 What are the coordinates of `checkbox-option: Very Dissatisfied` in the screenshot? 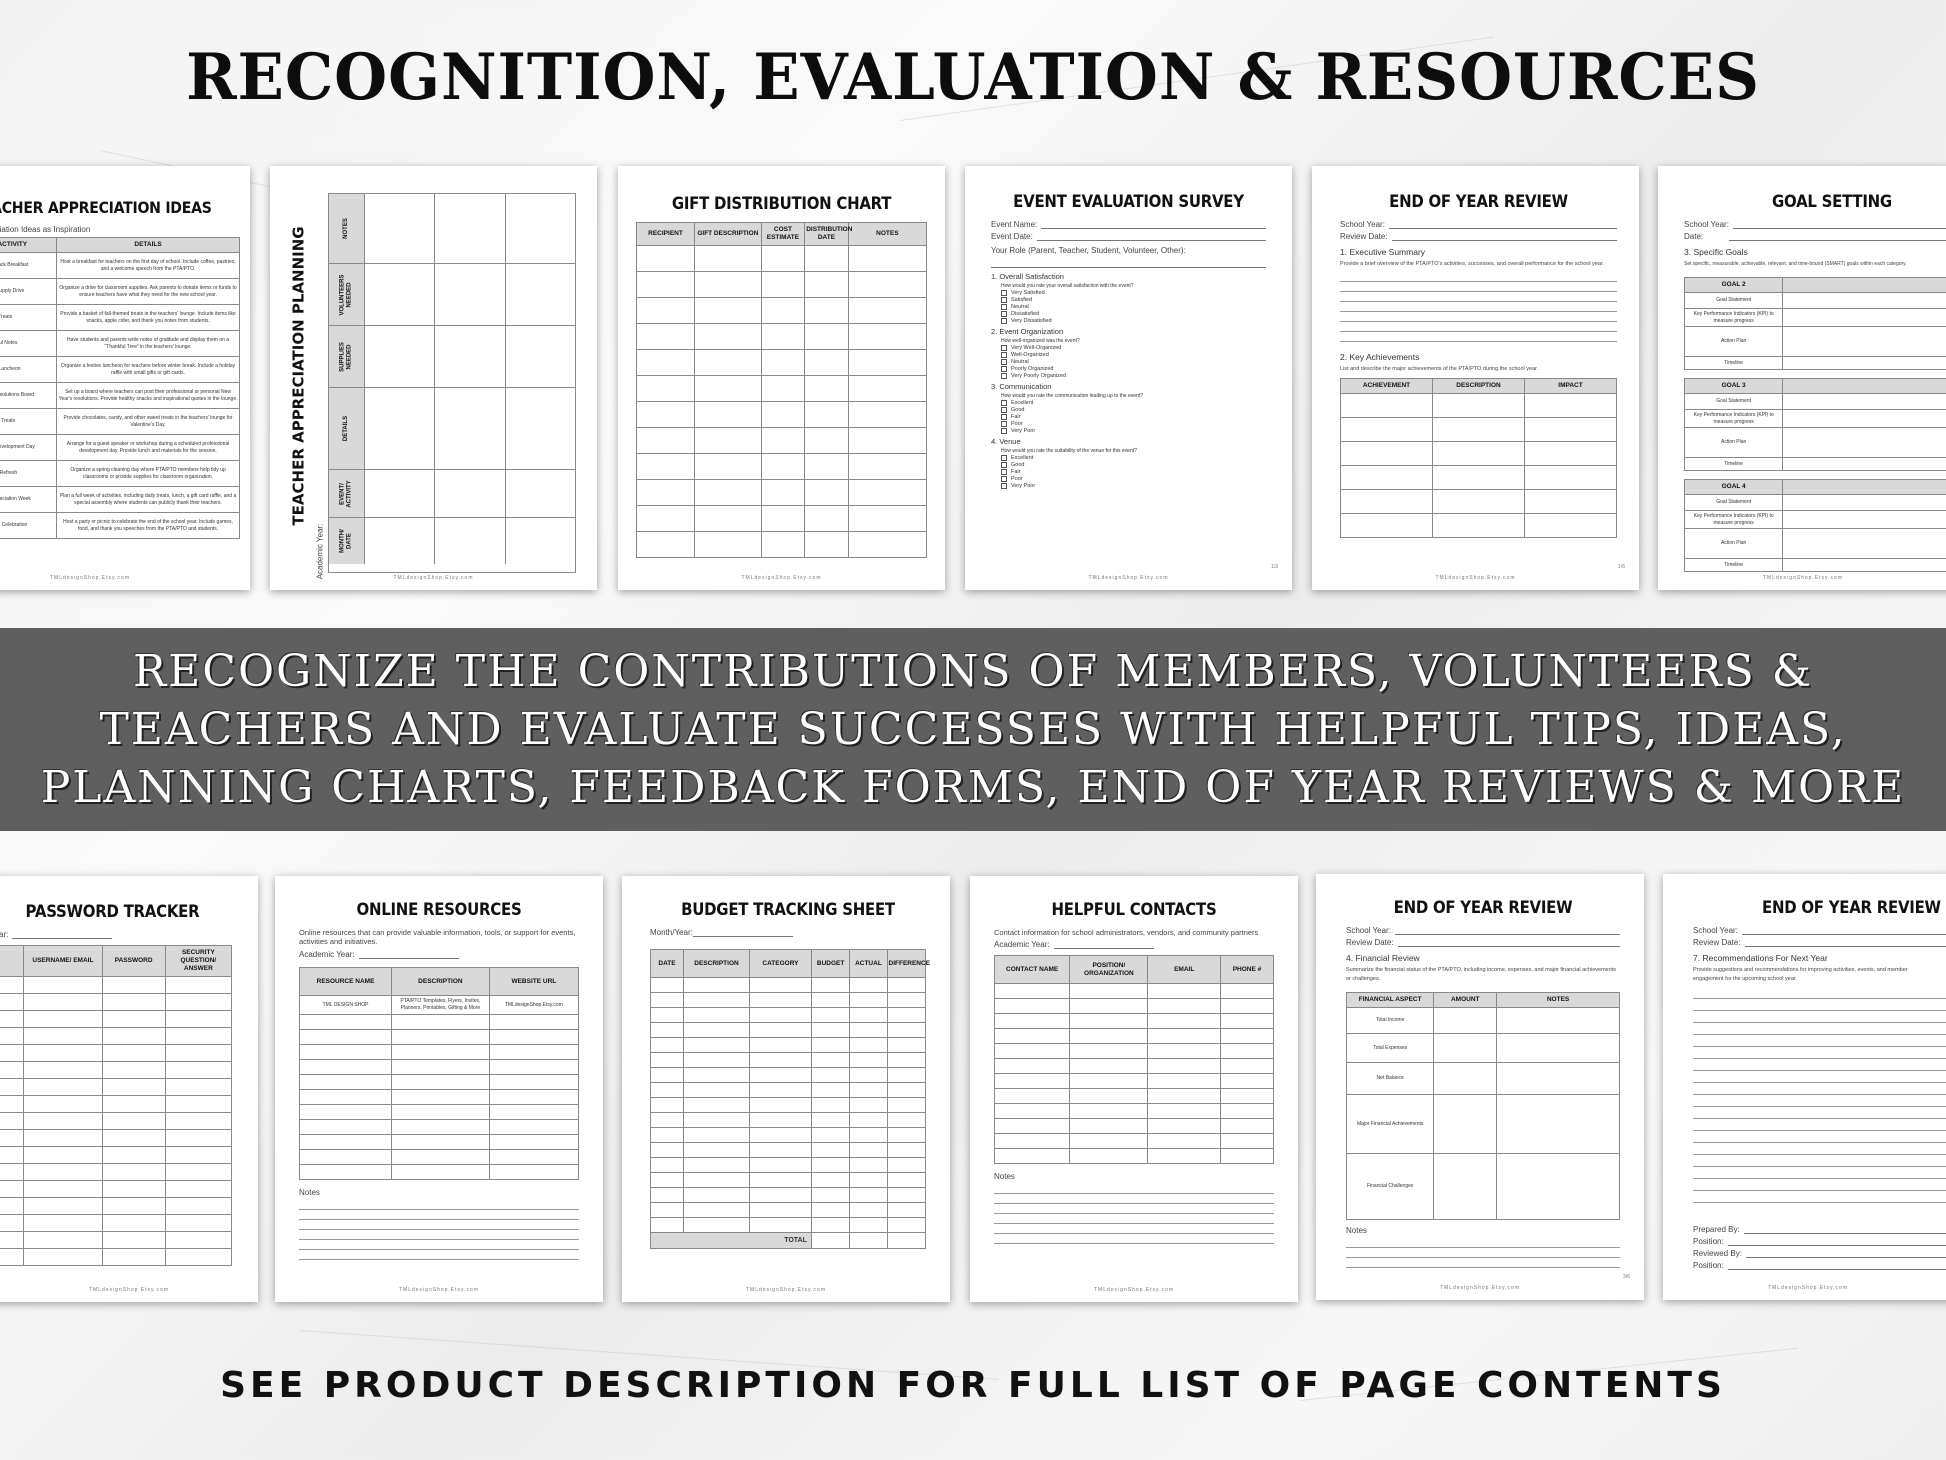 It's located at (1133, 321).